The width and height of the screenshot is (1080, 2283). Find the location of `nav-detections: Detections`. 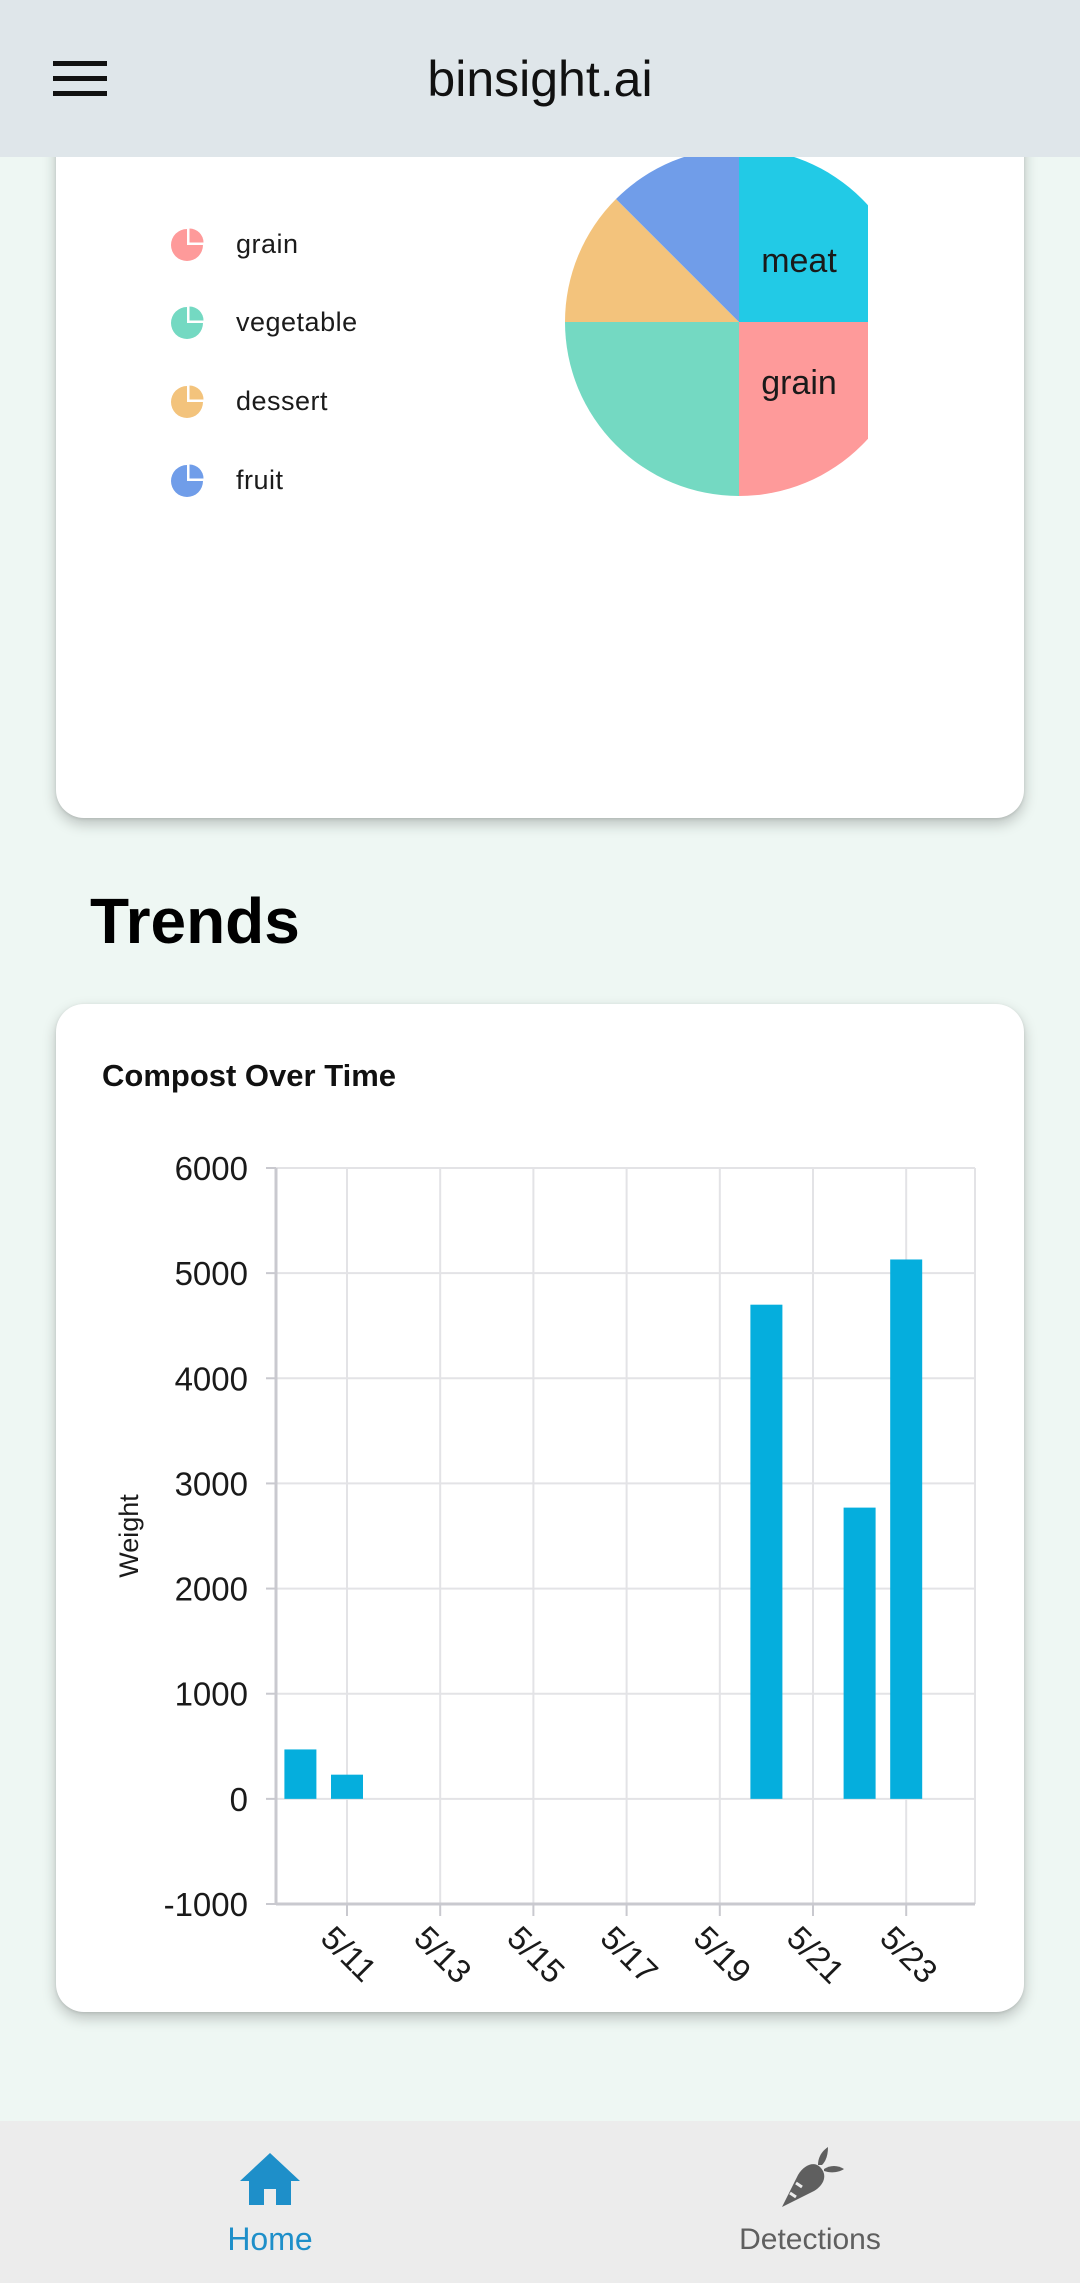

nav-detections: Detections is located at coordinates (810, 2202).